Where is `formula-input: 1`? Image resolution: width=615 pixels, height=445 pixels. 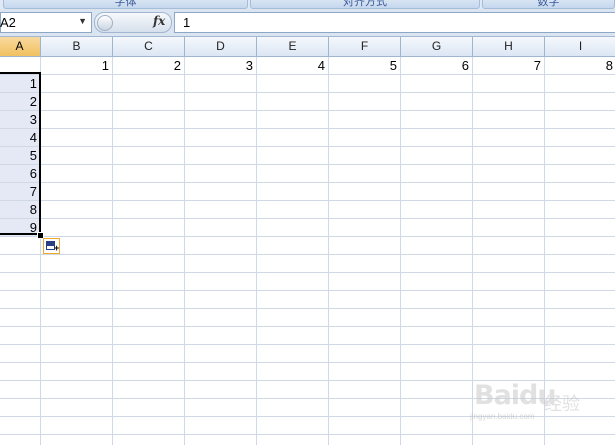 formula-input: 1 is located at coordinates (394, 22).